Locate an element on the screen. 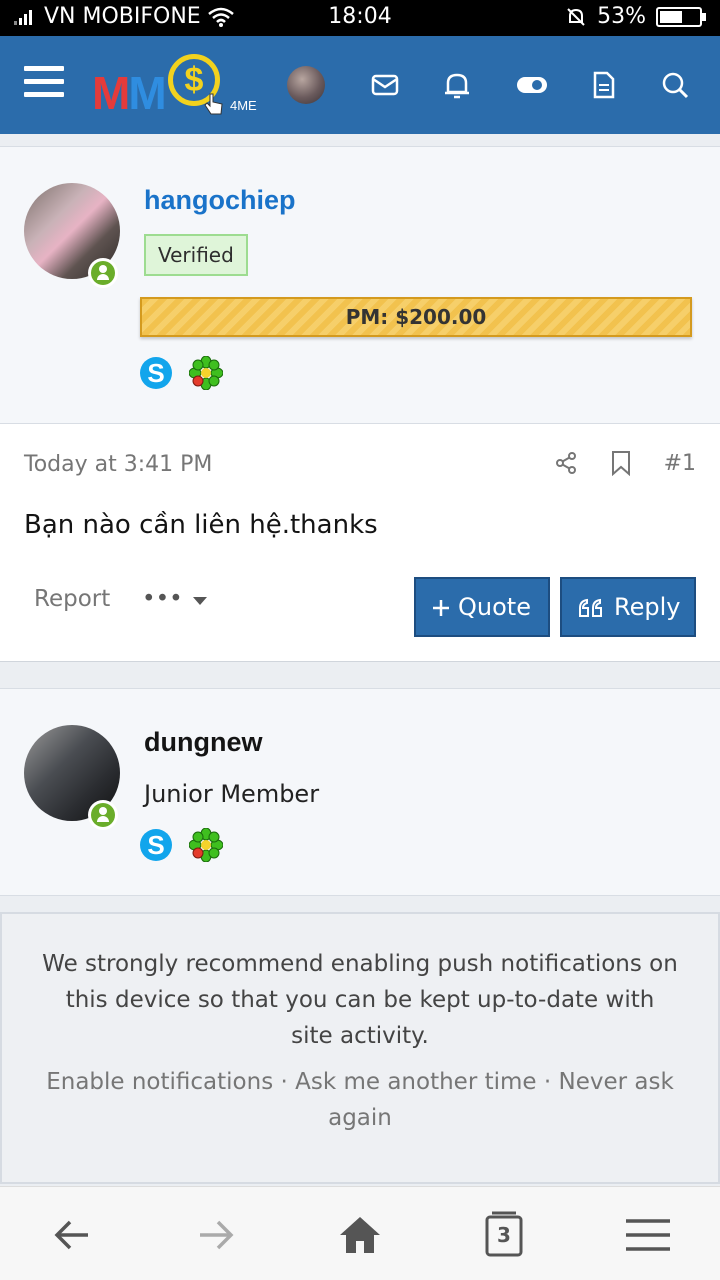 This screenshot has width=720, height=1280. reply-button: Reply is located at coordinates (628, 607).